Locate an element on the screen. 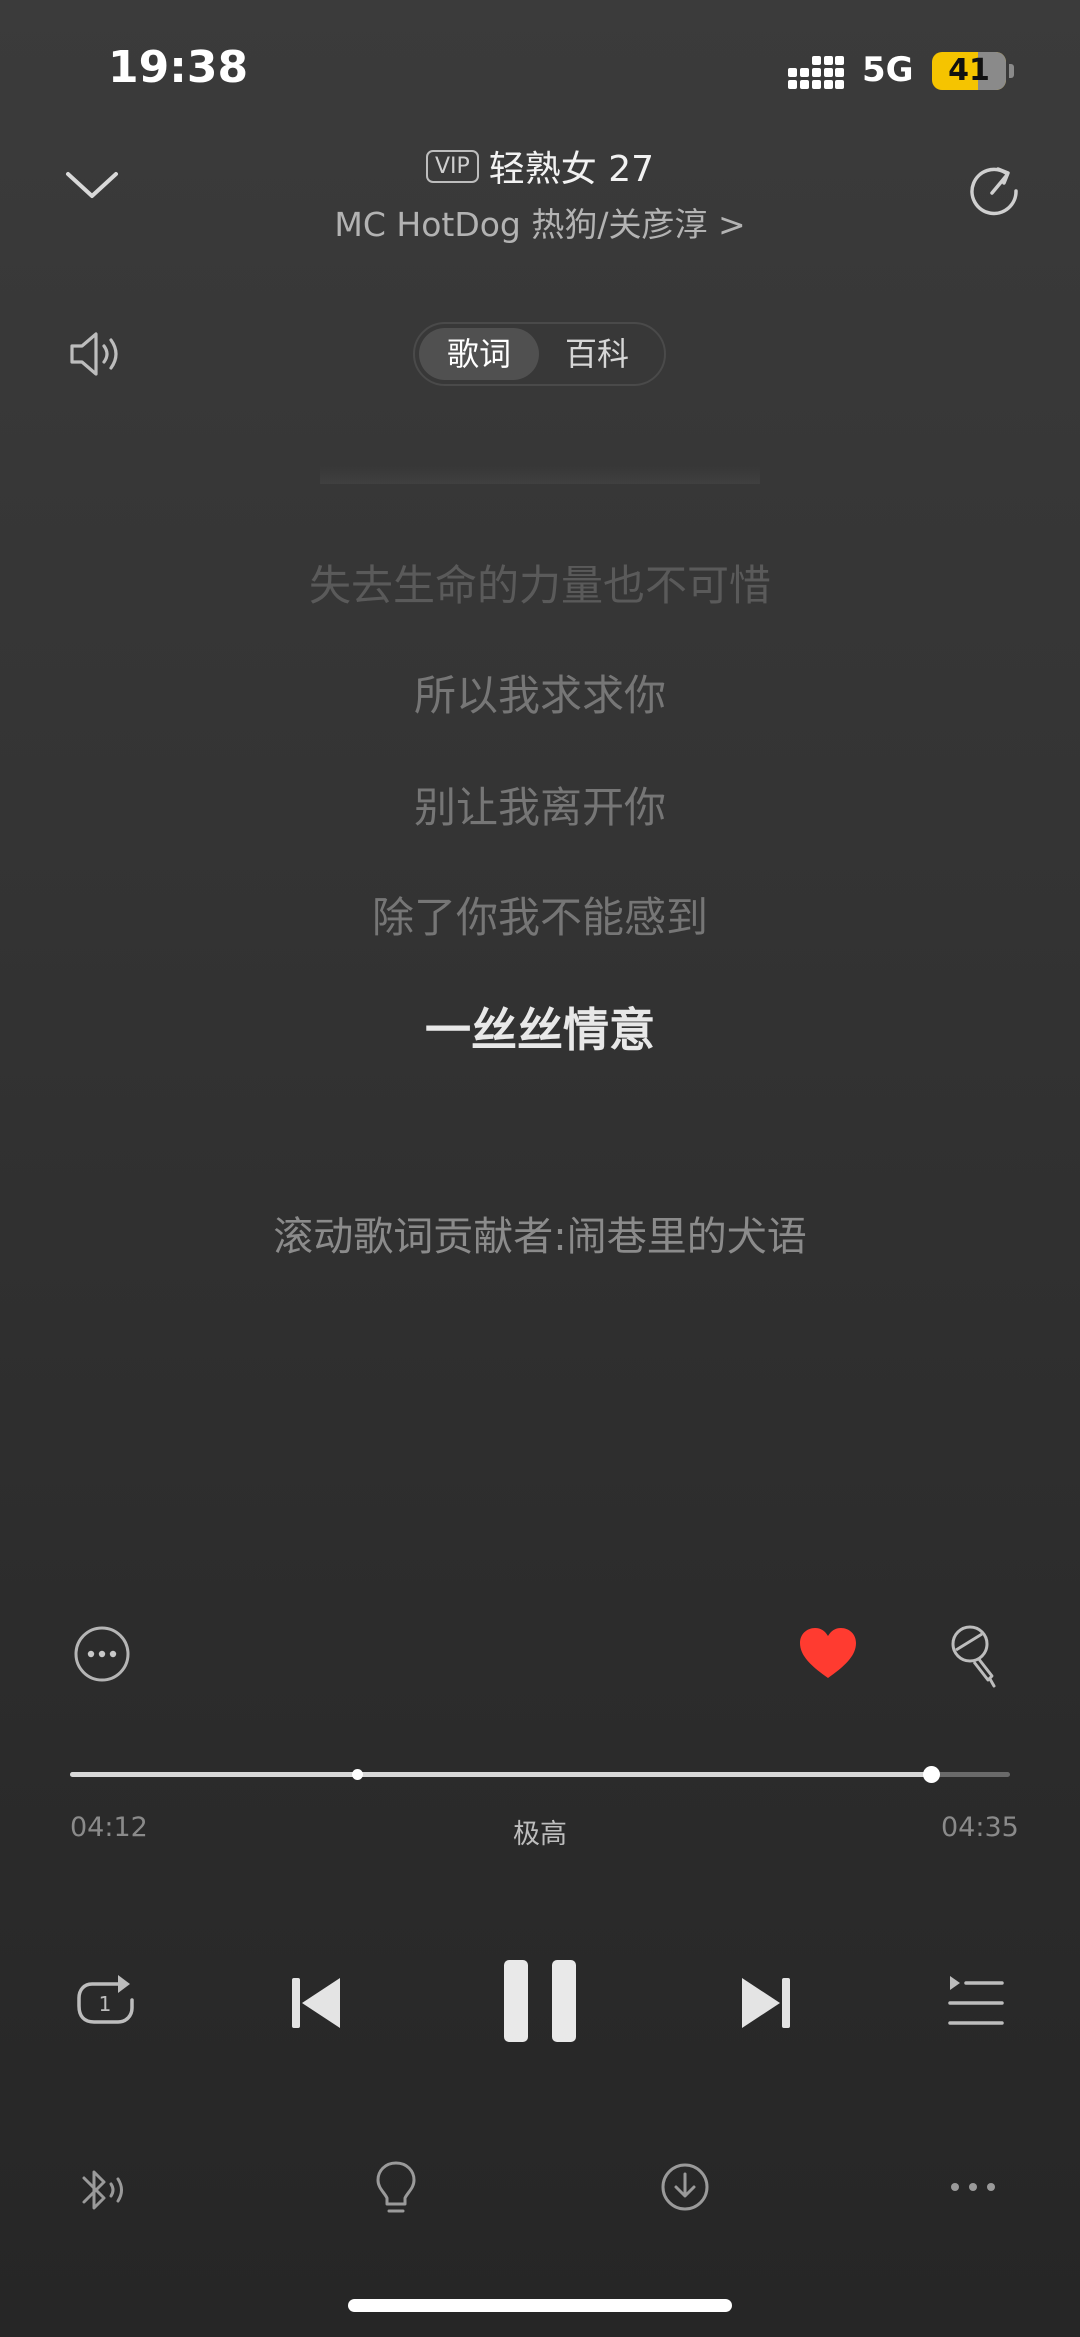 The image size is (1080, 2337). faded-lyric-line is located at coordinates (540, 475).